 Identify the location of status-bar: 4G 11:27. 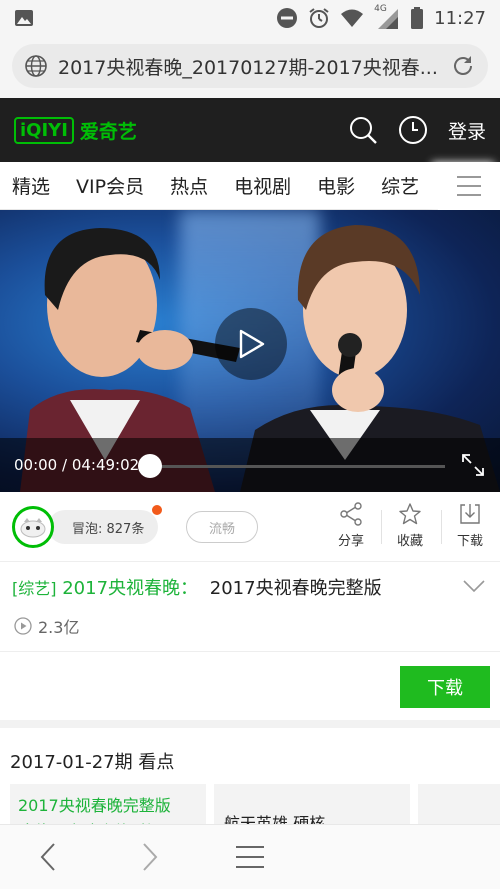
(250, 18).